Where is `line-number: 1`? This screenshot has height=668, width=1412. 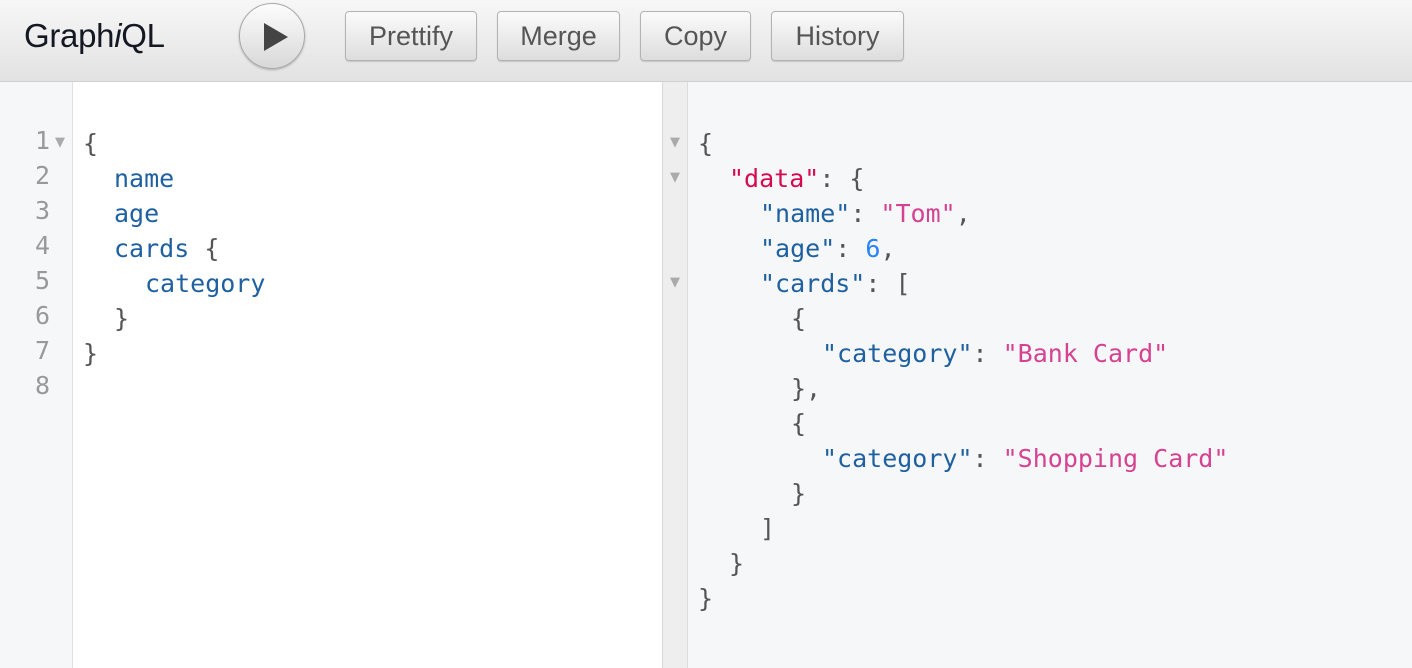 line-number: 1 is located at coordinates (42, 140).